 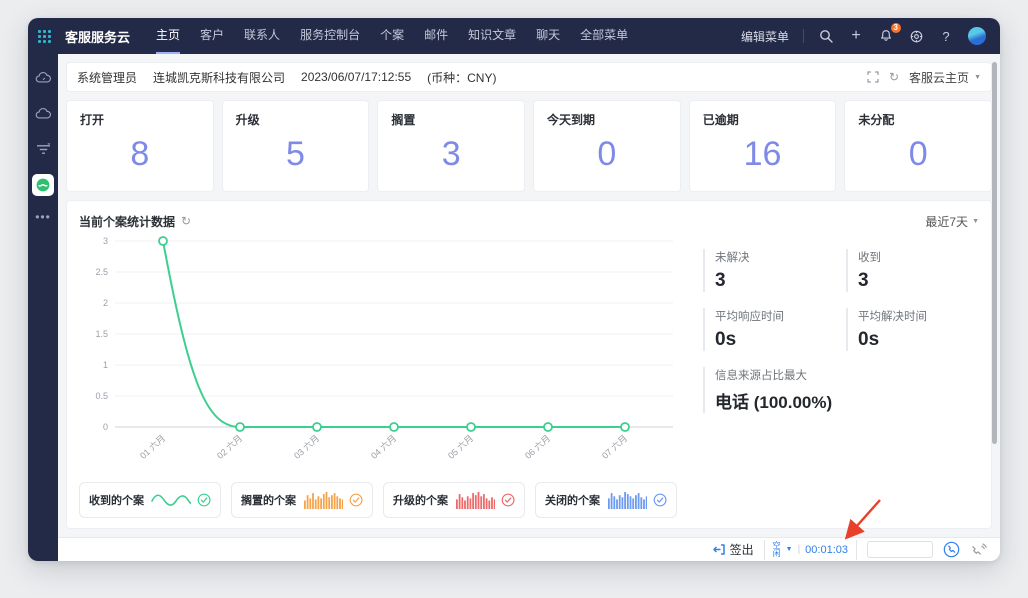 What do you see at coordinates (720, 120) in the screenshot?
I see `stat-card-label: 已逾期` at bounding box center [720, 120].